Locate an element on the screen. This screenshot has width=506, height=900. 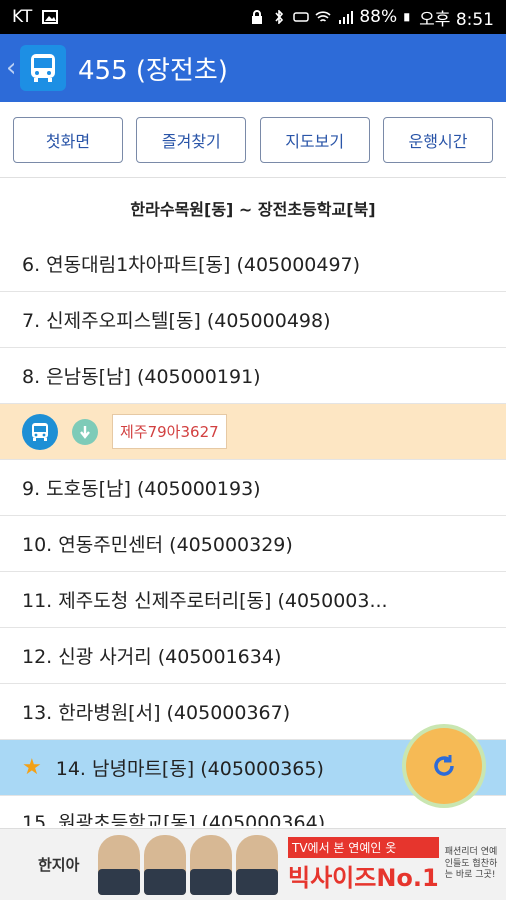
stop-row: 7. 신제주오피스텔[동] (405000498) is located at coordinates (253, 320).